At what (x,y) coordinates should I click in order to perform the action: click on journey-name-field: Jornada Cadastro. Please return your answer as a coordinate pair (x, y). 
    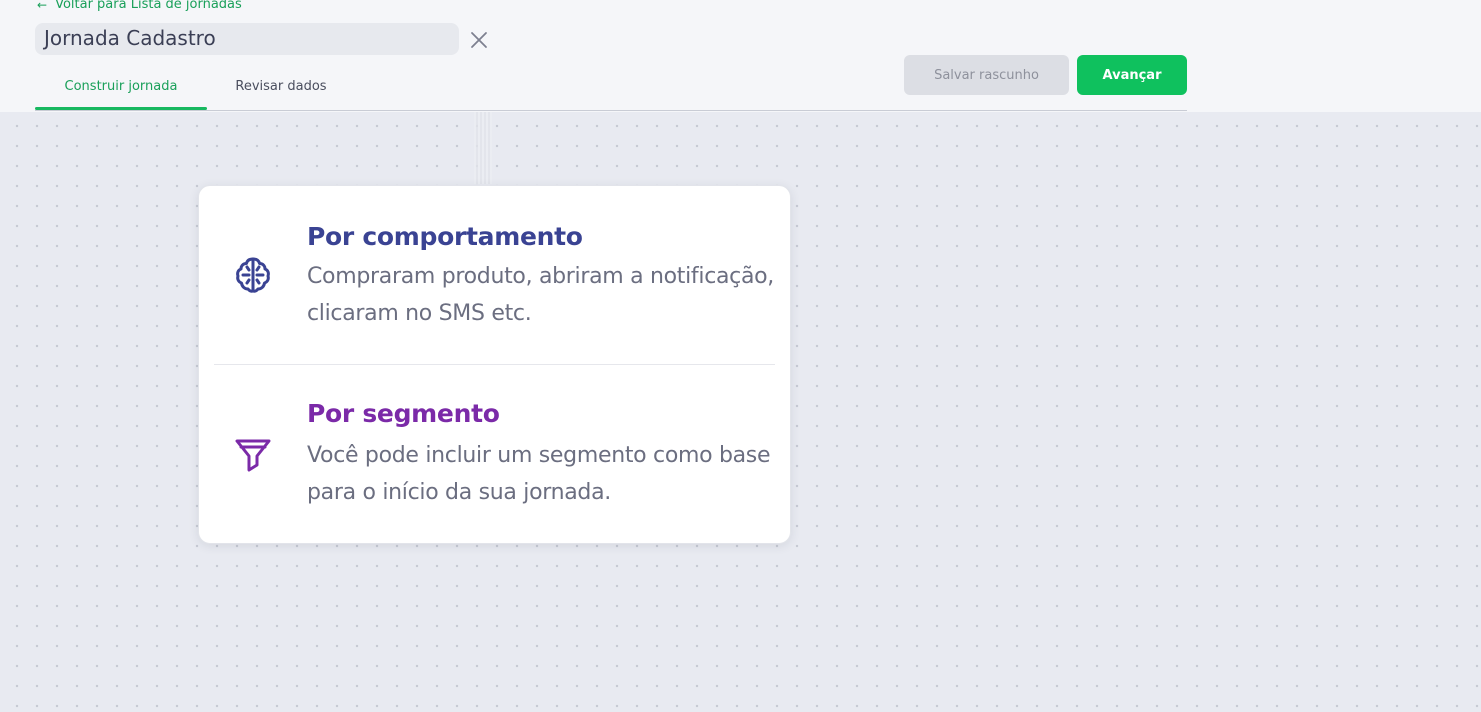
    Looking at the image, I should click on (247, 39).